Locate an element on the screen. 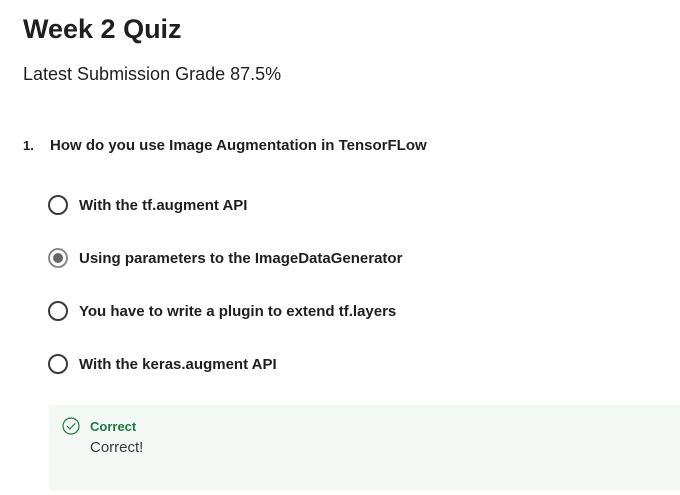 The image size is (680, 495). feedback-status: Correct is located at coordinates (113, 426).